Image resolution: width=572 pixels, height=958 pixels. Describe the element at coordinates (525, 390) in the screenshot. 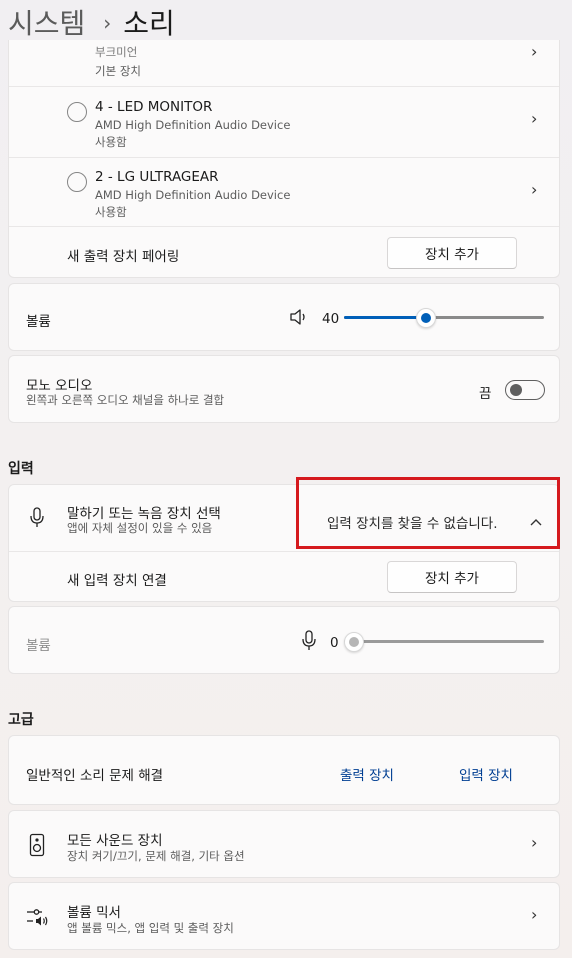

I see `mono-audio-toggle` at that location.